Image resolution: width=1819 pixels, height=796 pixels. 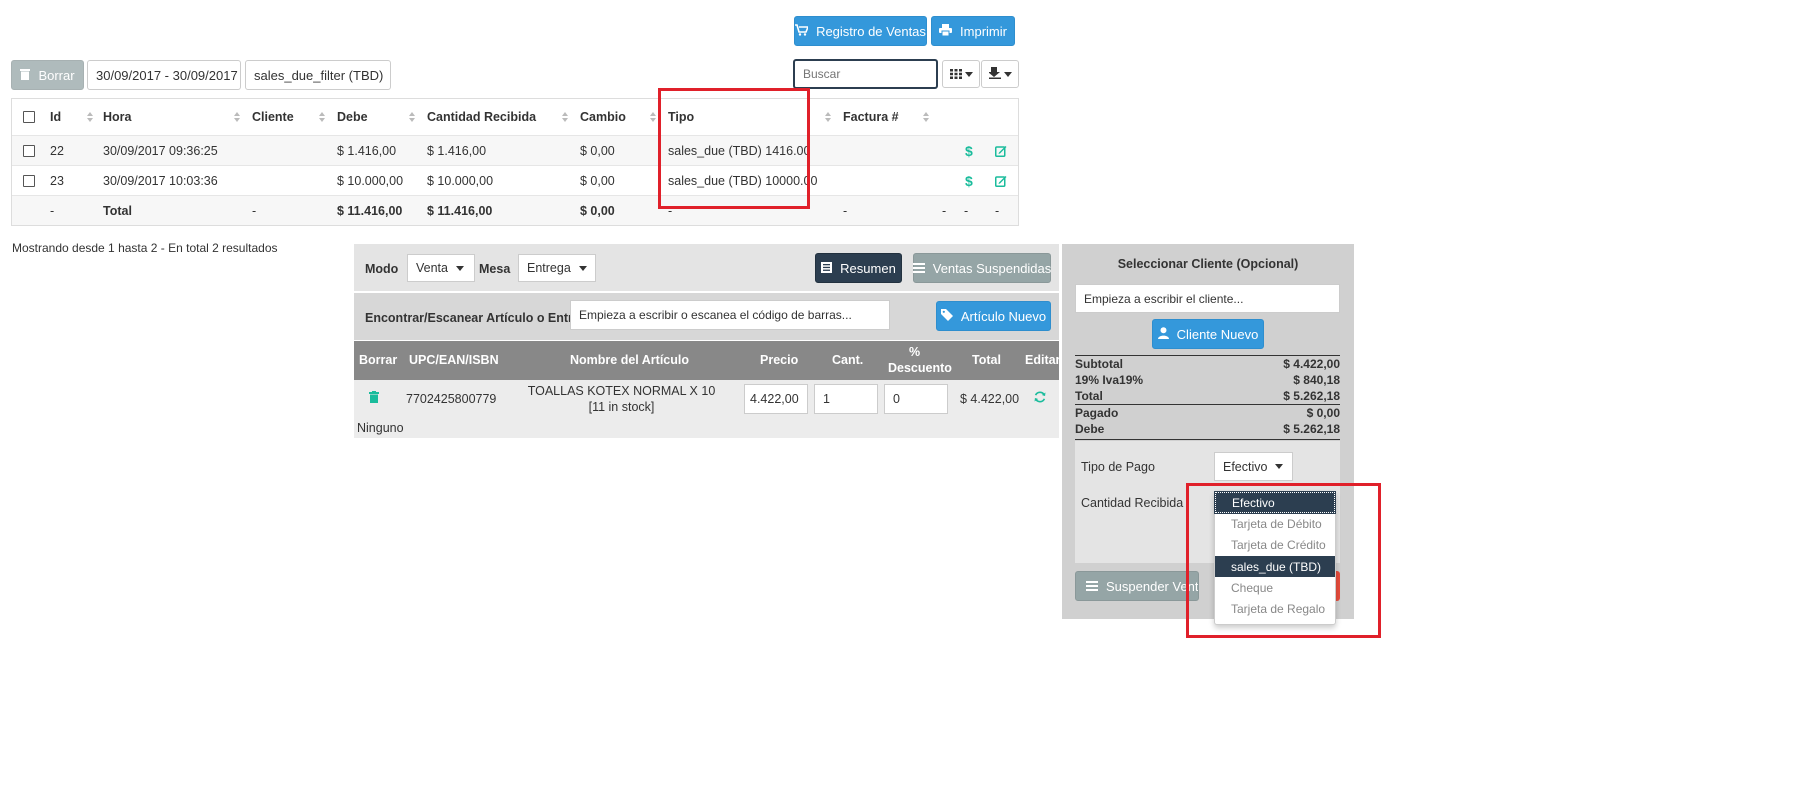 What do you see at coordinates (273, 117) in the screenshot?
I see `header-client: Cliente` at bounding box center [273, 117].